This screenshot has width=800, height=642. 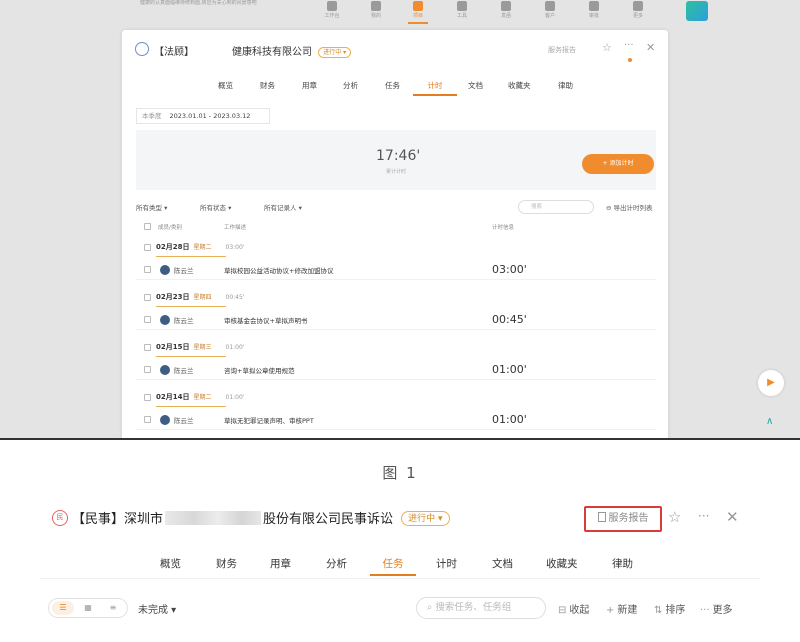 What do you see at coordinates (283, 207) in the screenshot?
I see `recorder-filter: 所有记录人 ▾` at bounding box center [283, 207].